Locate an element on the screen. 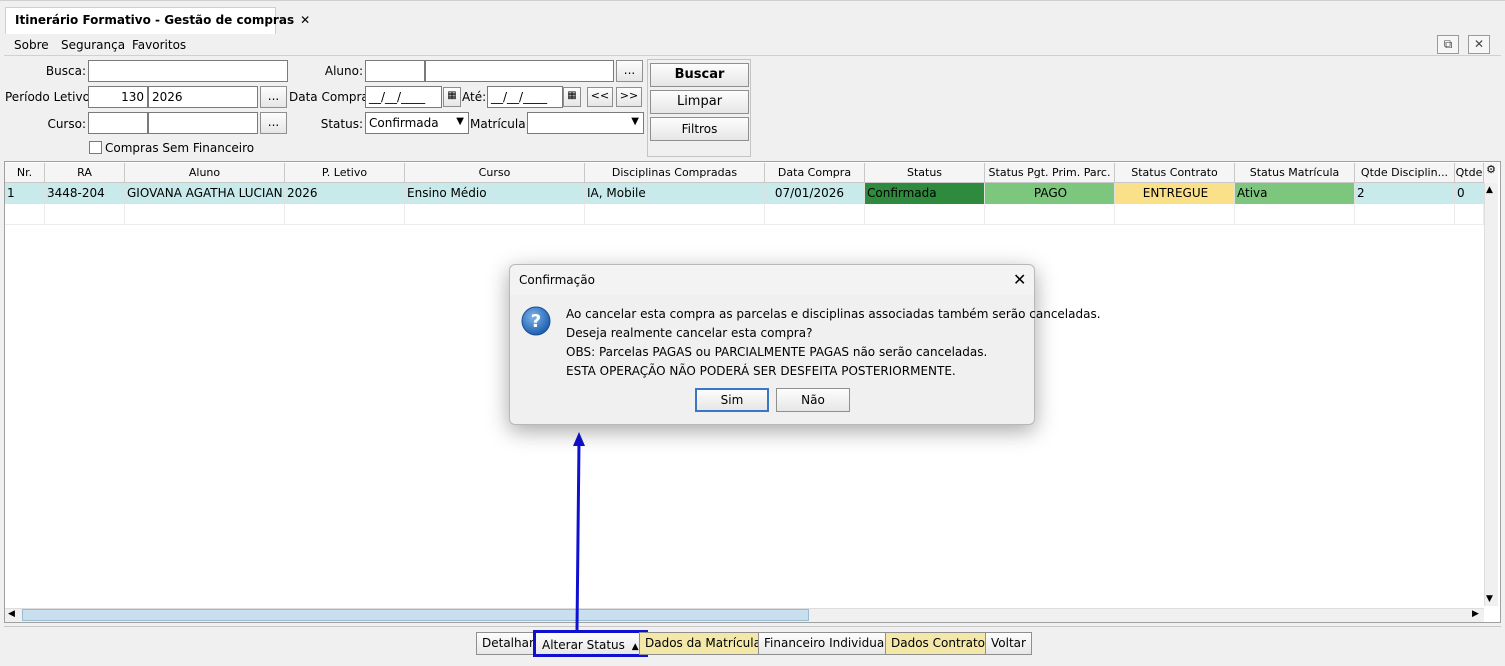 This screenshot has width=1505, height=666. close-window-icon: ✕ is located at coordinates (1479, 44).